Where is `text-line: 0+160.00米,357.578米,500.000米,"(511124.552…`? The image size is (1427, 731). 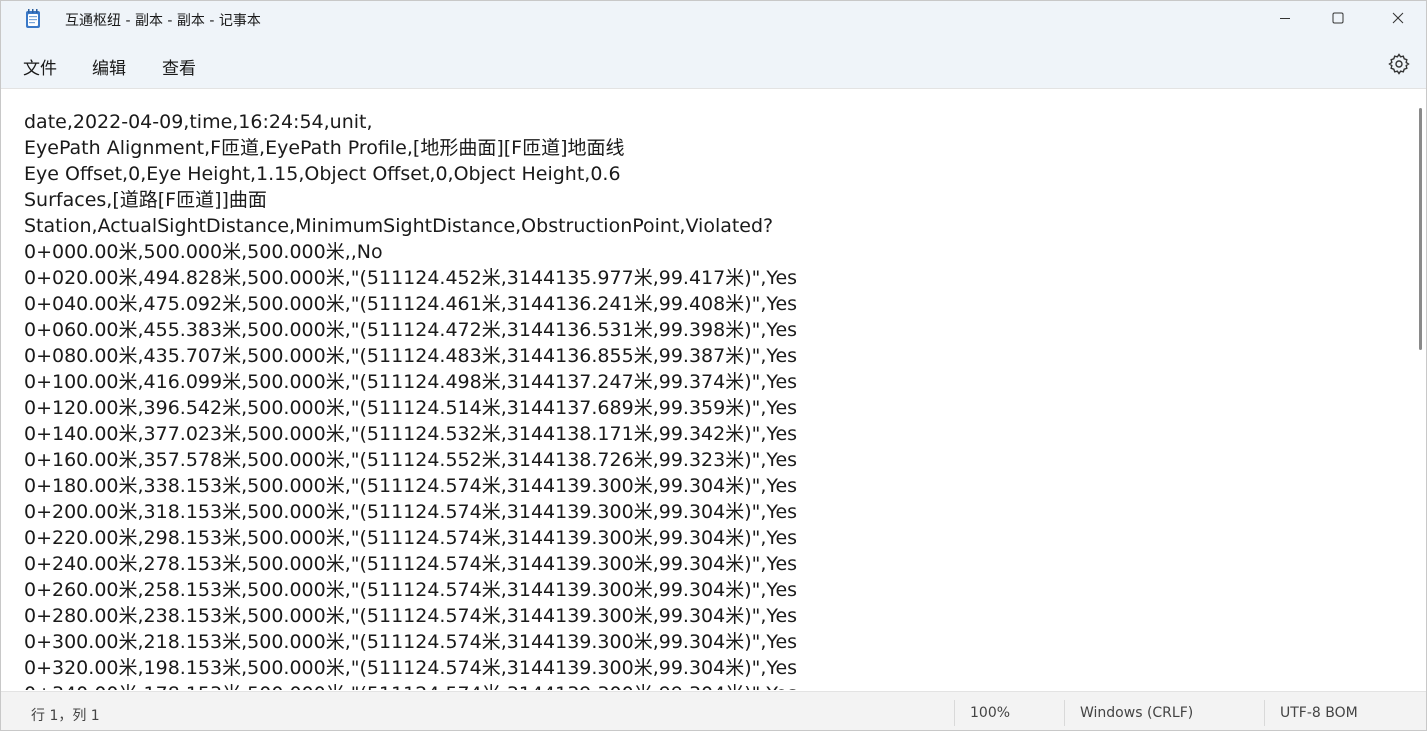
text-line: 0+160.00米,357.578米,500.000米,"(511124.552… is located at coordinates (411, 460).